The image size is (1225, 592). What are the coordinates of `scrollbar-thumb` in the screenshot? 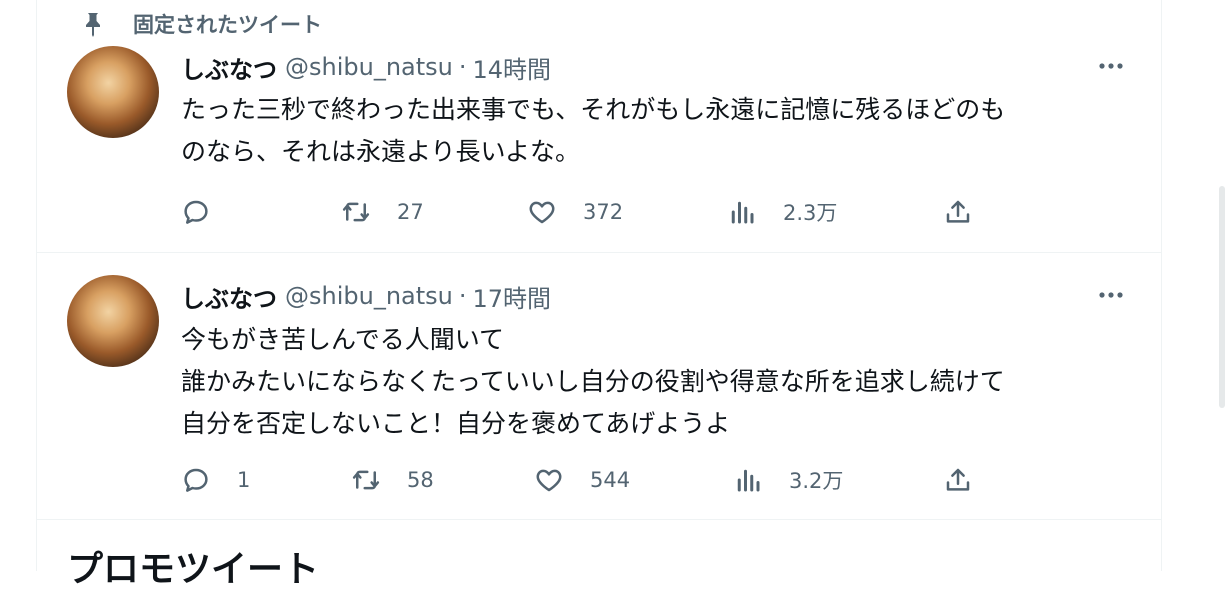 It's located at (1222, 297).